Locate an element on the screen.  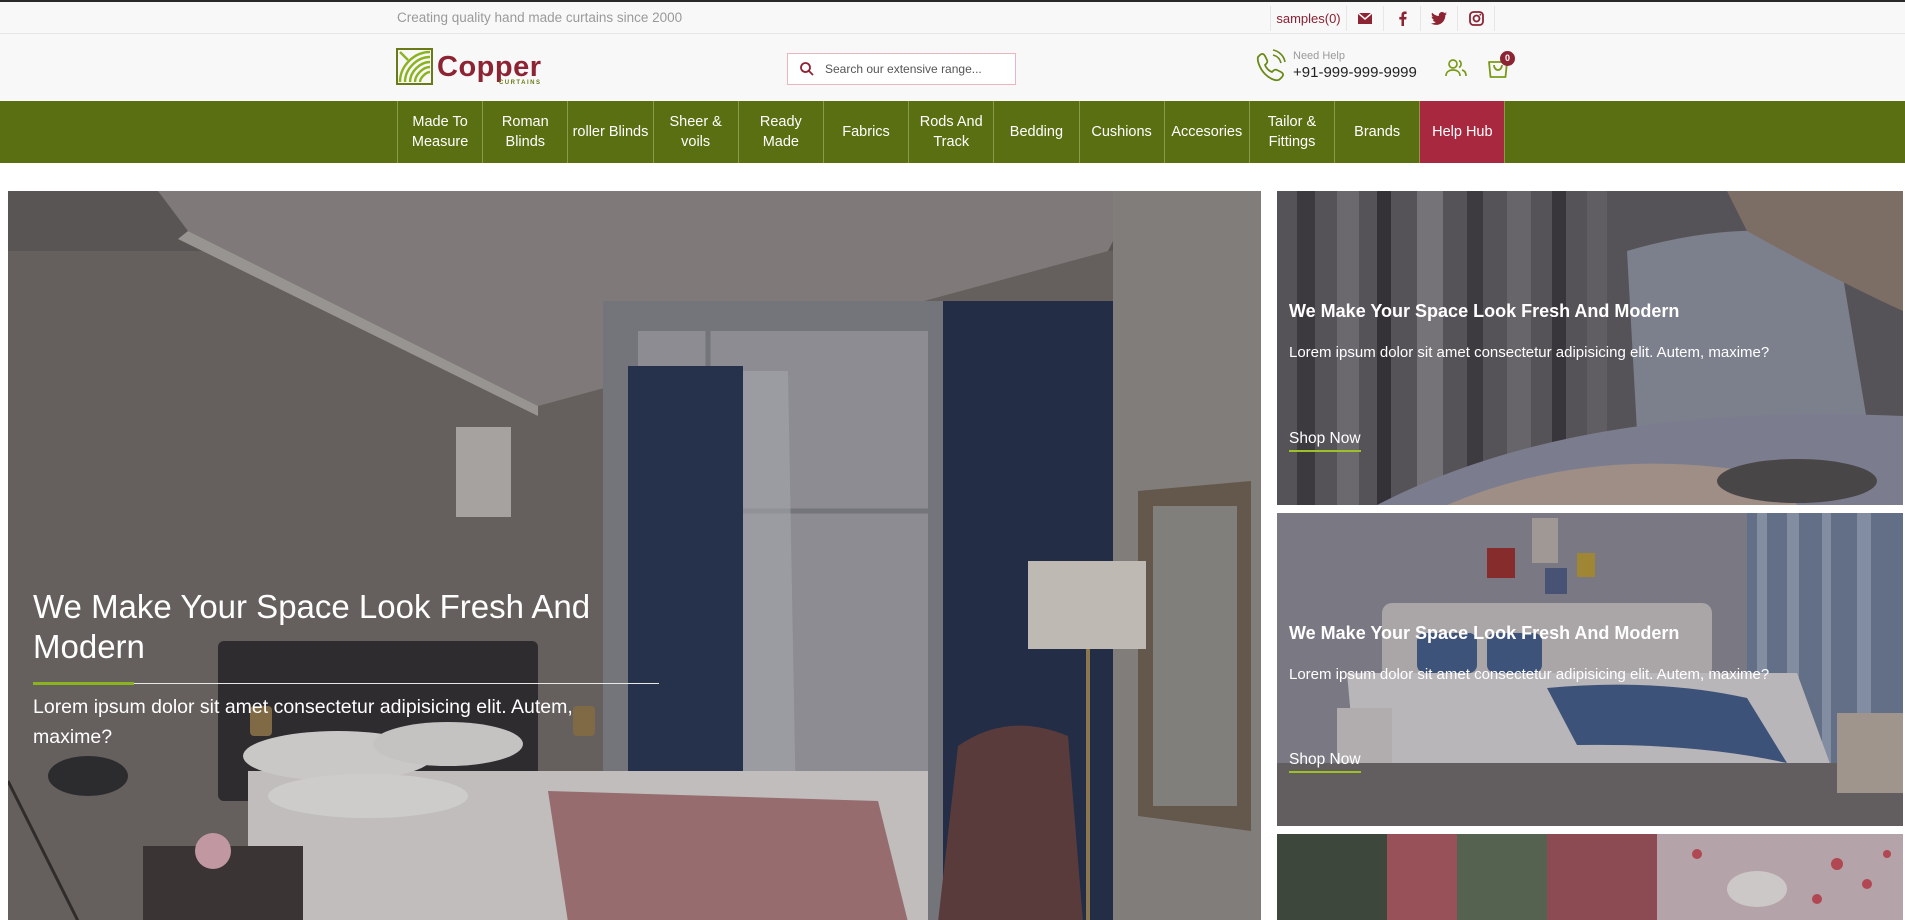
help-label: Need Help is located at coordinates (1319, 55).